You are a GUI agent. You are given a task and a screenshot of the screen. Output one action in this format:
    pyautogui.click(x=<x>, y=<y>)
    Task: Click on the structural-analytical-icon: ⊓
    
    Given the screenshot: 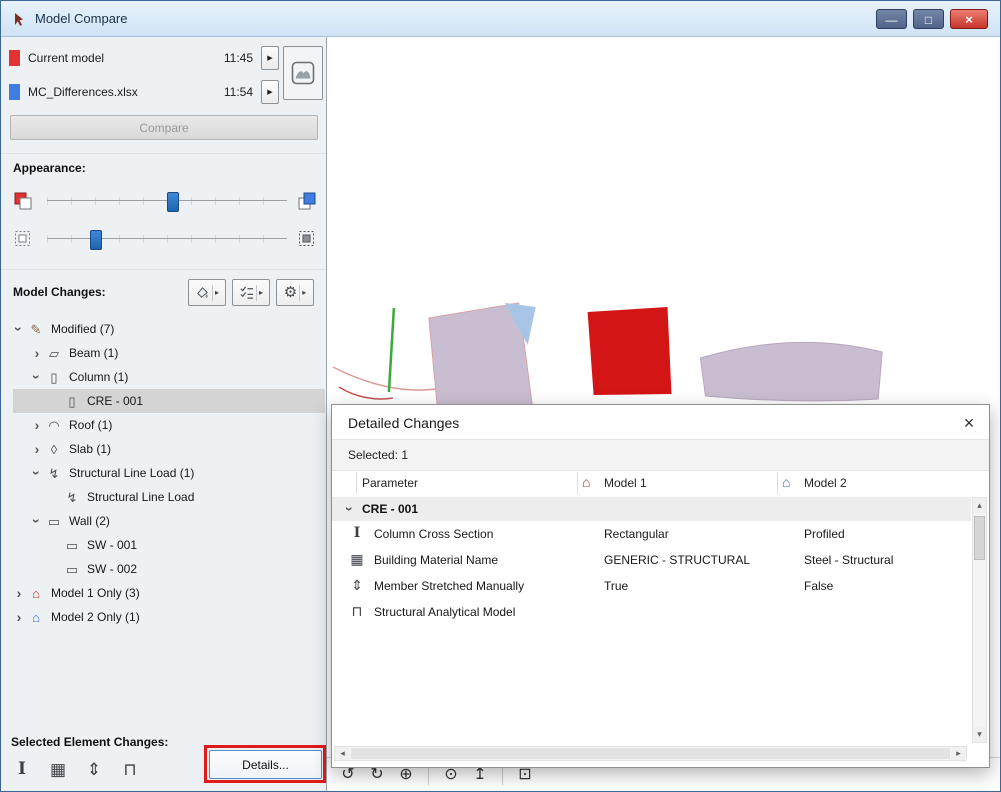 What is the action you would take?
    pyautogui.click(x=130, y=769)
    